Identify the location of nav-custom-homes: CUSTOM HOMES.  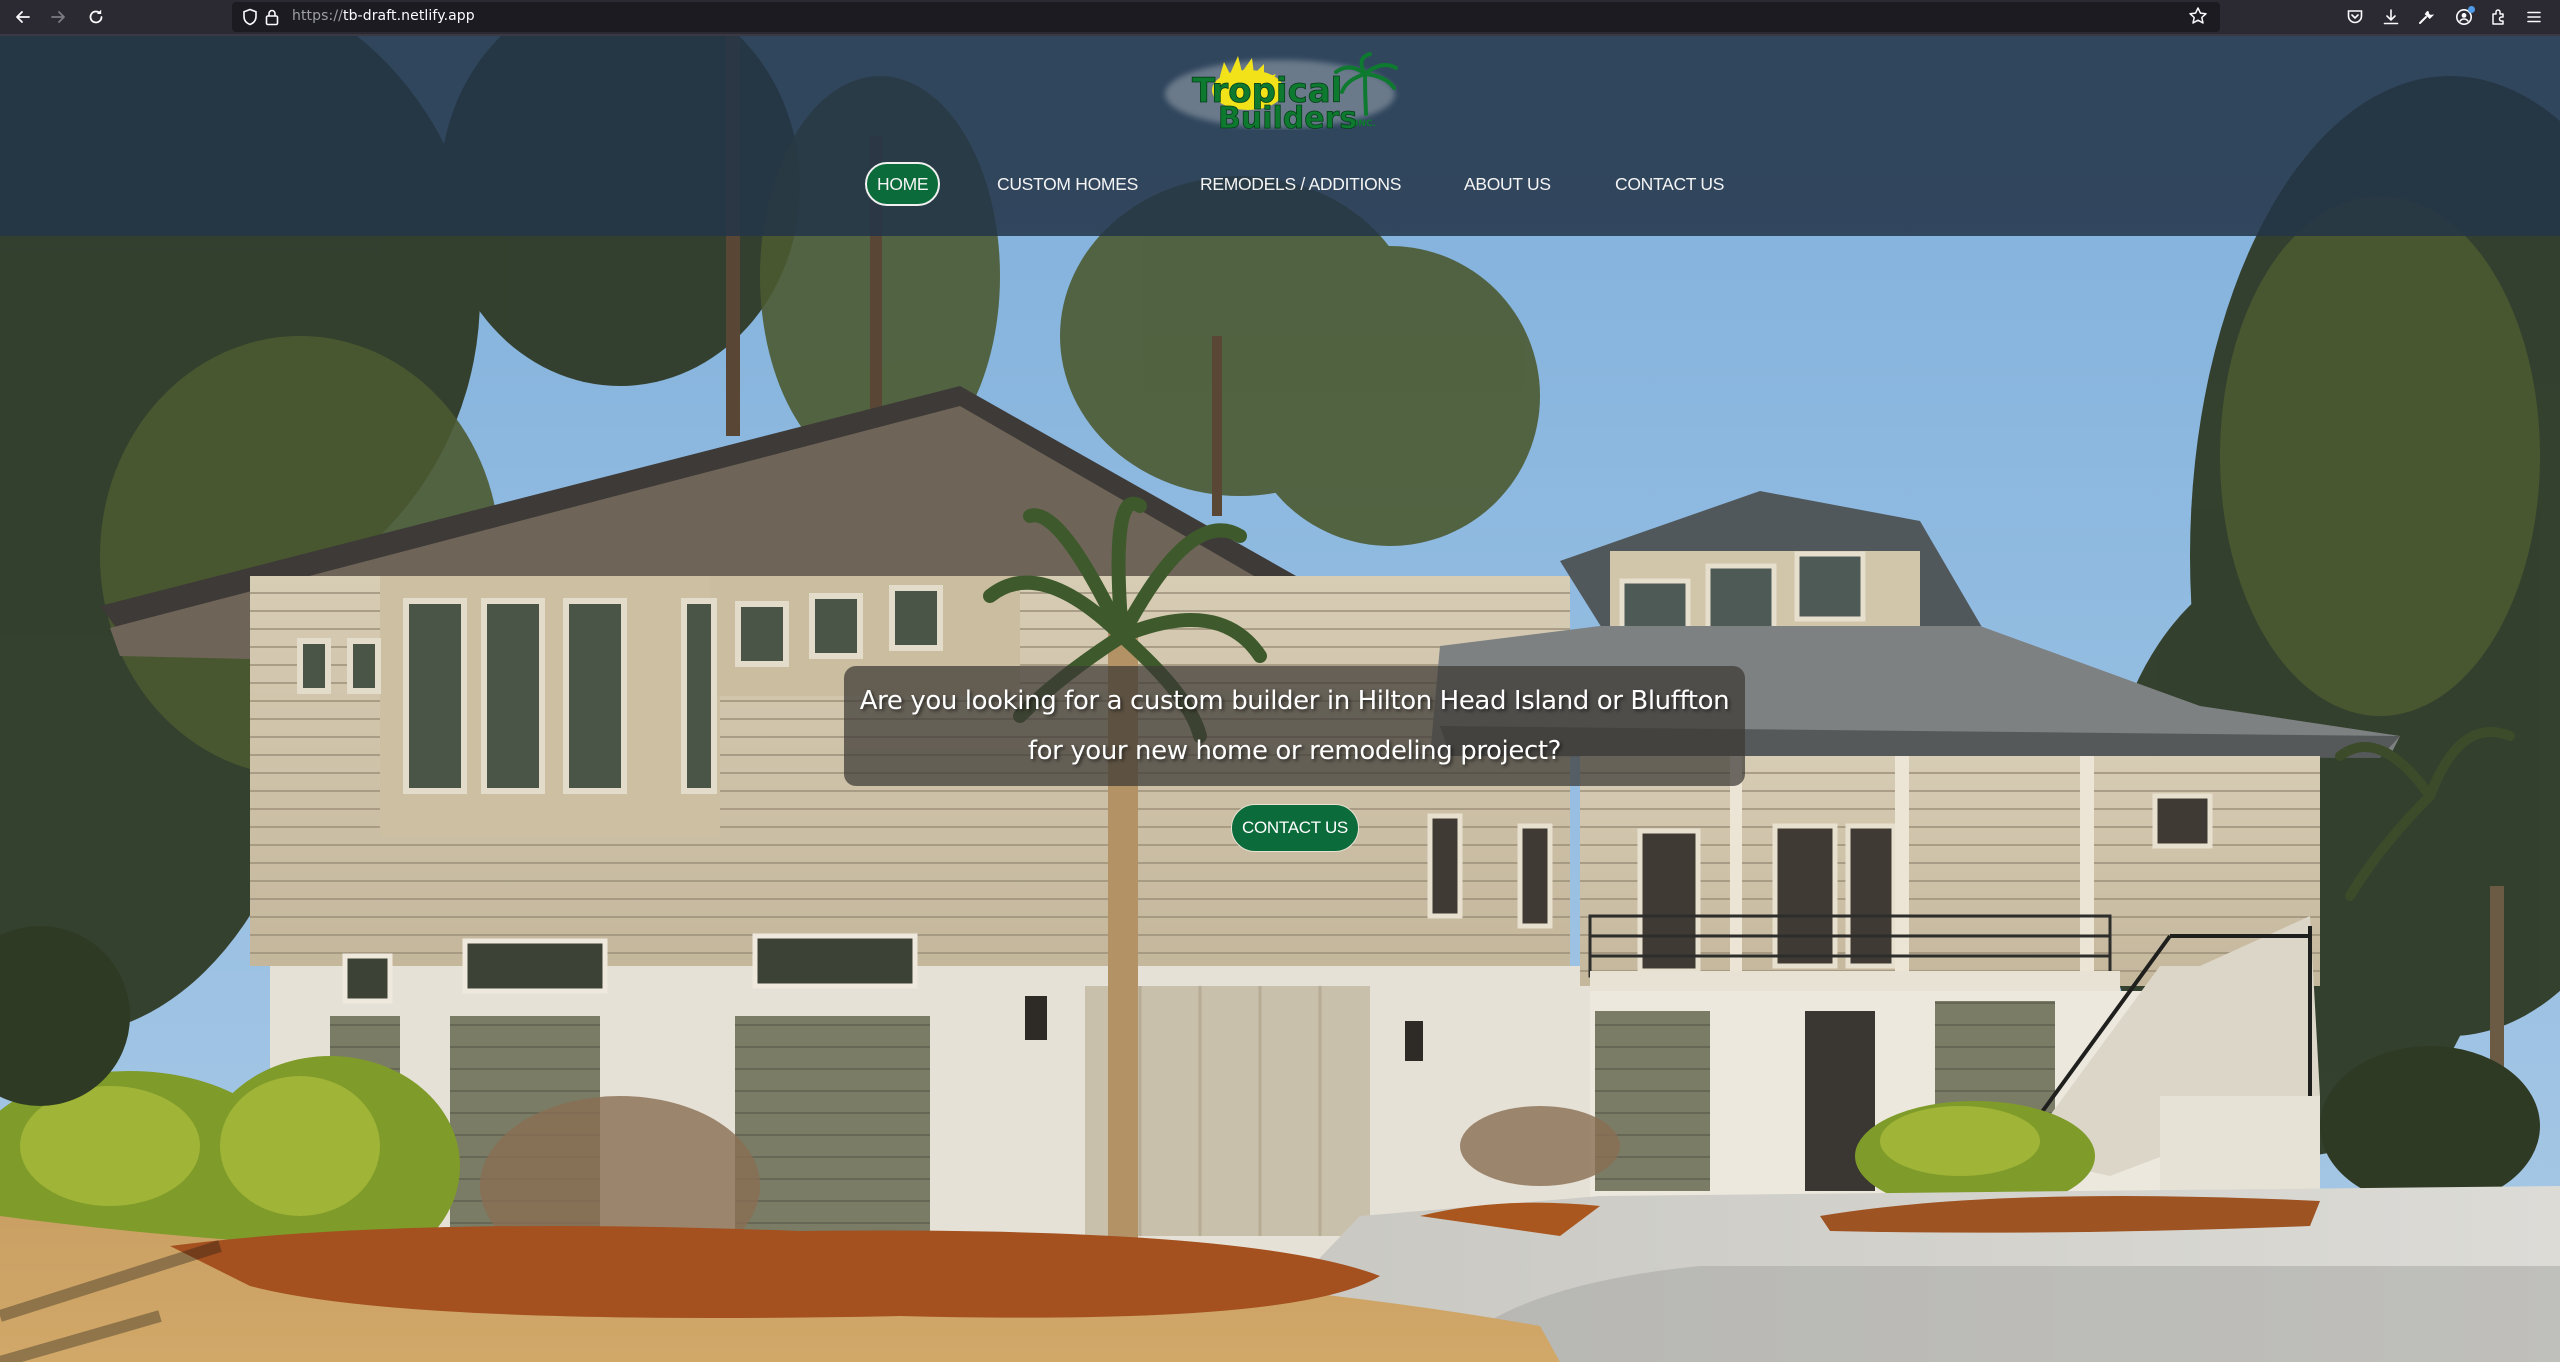
(1067, 184).